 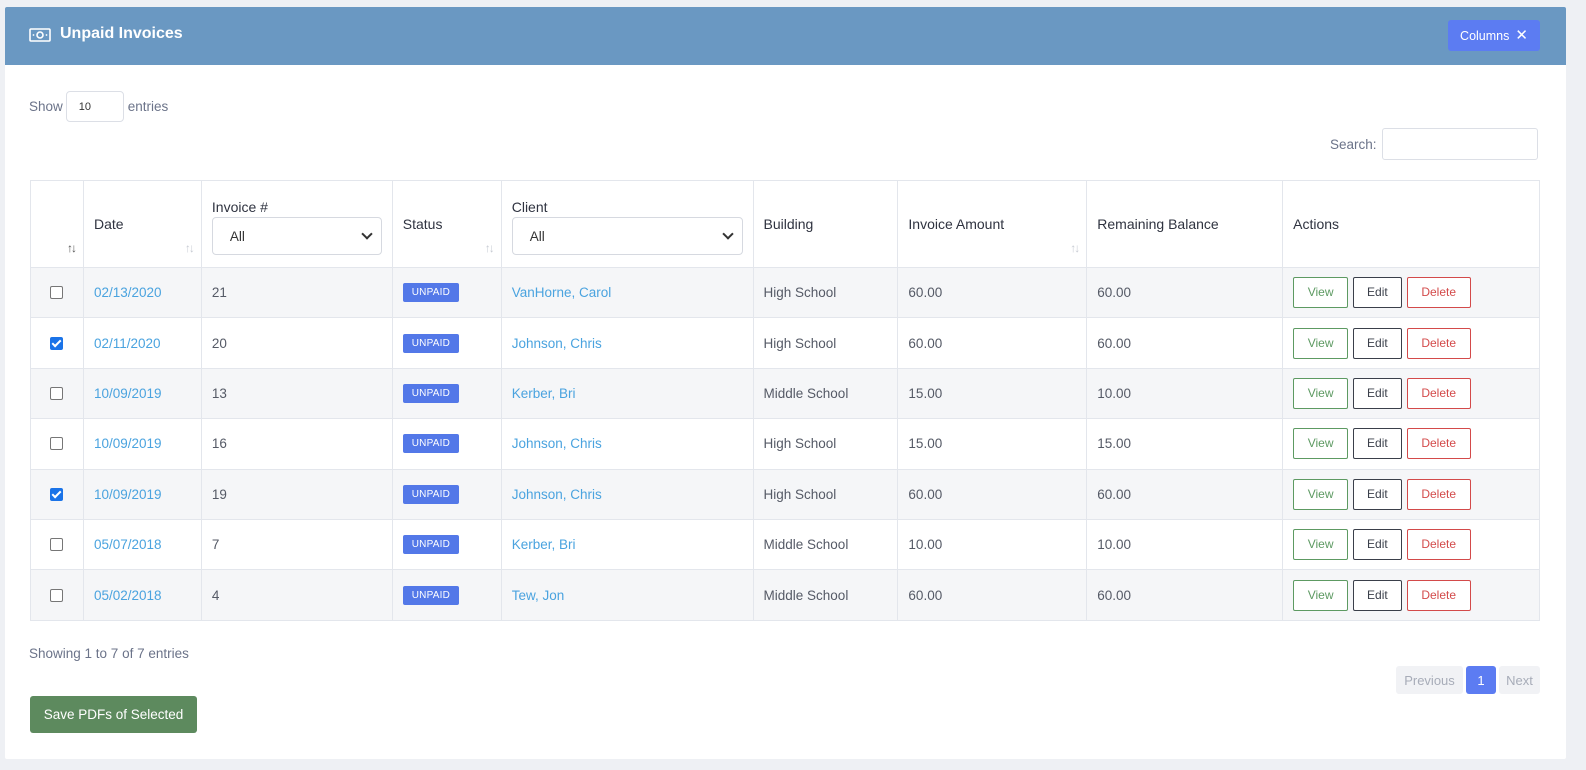 I want to click on status-column-header: Status ↑↓, so click(x=446, y=224).